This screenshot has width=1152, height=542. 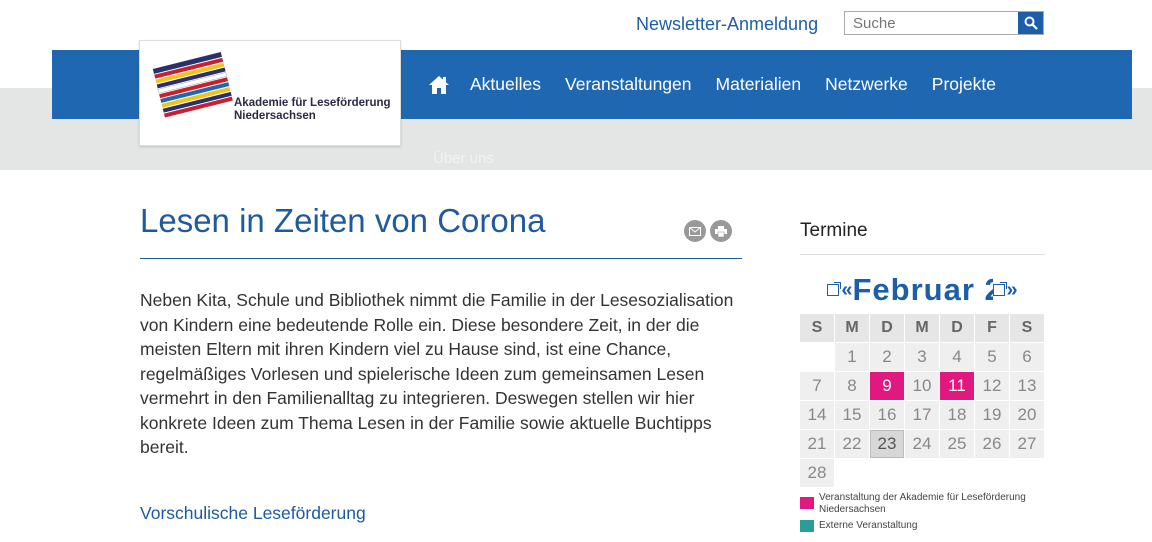 What do you see at coordinates (721, 231) in the screenshot?
I see `print-icon` at bounding box center [721, 231].